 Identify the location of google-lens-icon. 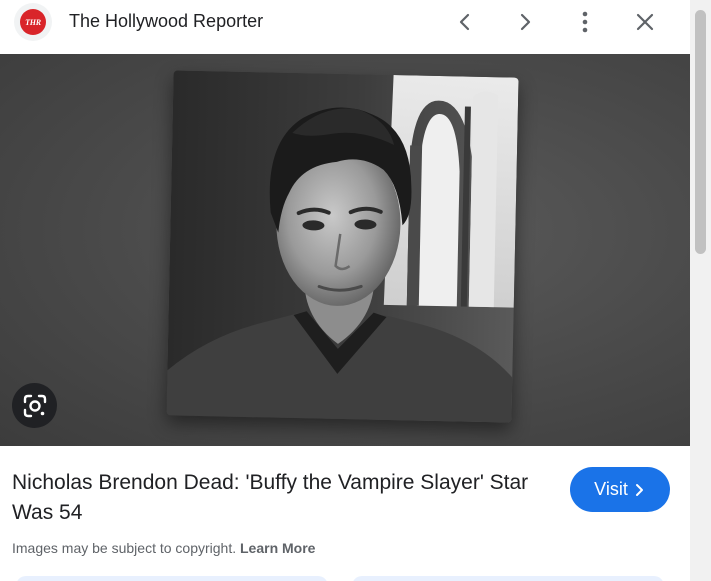
(34, 405).